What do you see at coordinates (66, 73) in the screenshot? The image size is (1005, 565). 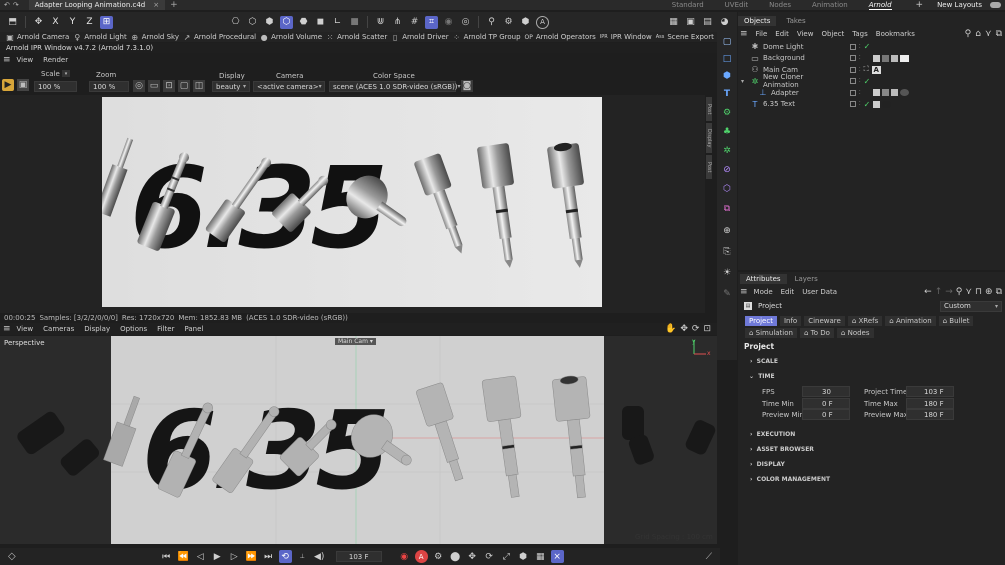 I see `scale-chevron-icon: ▾` at bounding box center [66, 73].